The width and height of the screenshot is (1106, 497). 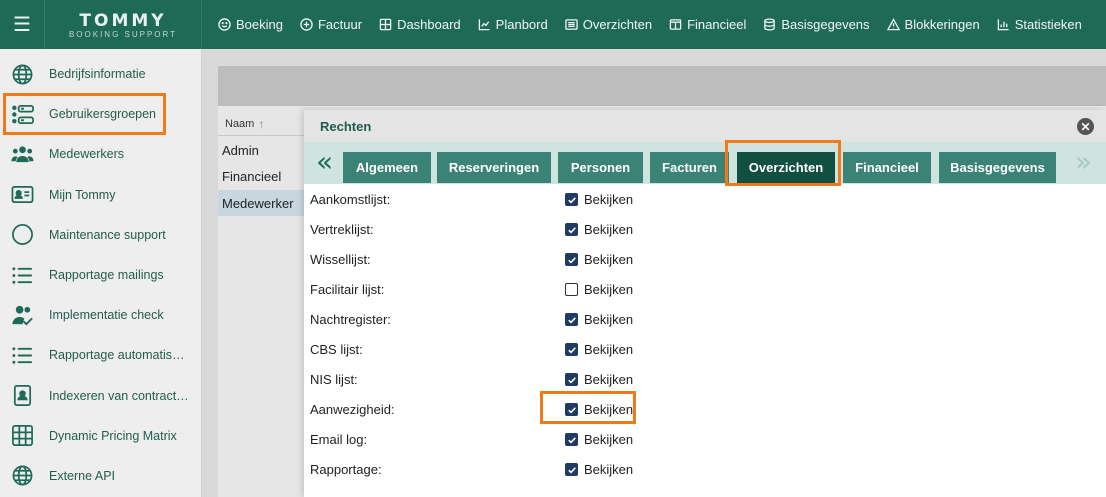 I want to click on permission-label: NIS lijst:, so click(x=334, y=379).